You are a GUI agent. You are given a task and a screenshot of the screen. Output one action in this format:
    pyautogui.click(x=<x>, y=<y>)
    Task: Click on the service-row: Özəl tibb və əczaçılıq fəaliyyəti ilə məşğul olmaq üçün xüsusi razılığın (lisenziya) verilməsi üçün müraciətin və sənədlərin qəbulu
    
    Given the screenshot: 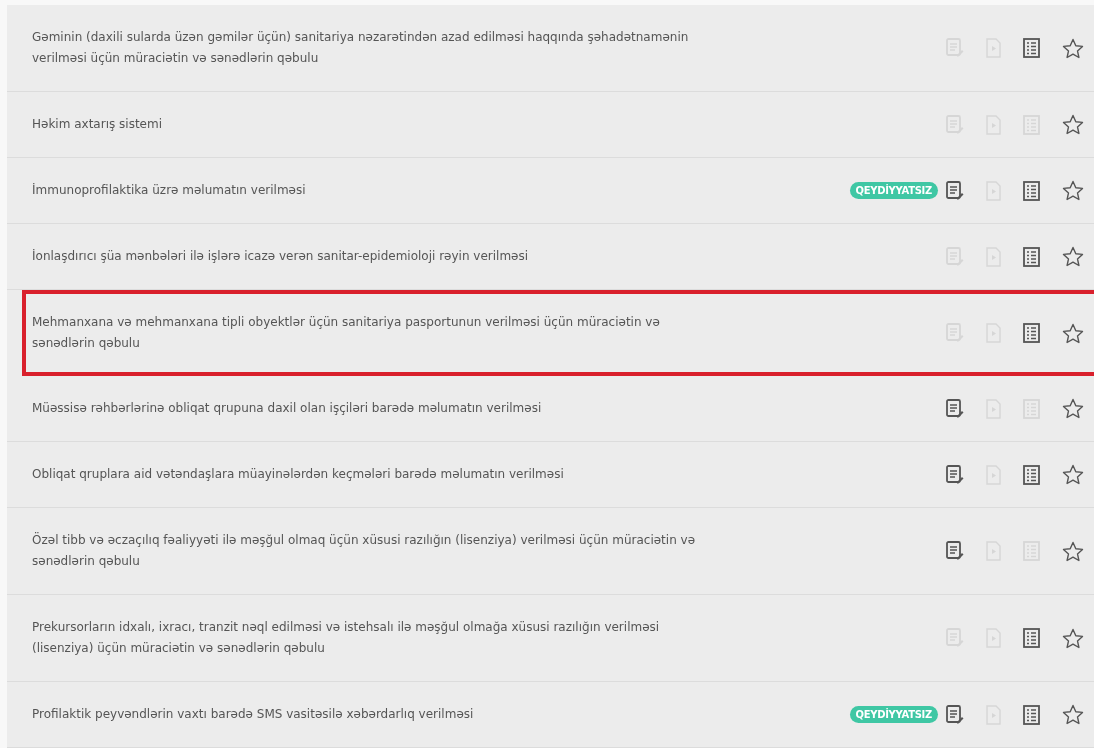 What is the action you would take?
    pyautogui.click(x=550, y=551)
    